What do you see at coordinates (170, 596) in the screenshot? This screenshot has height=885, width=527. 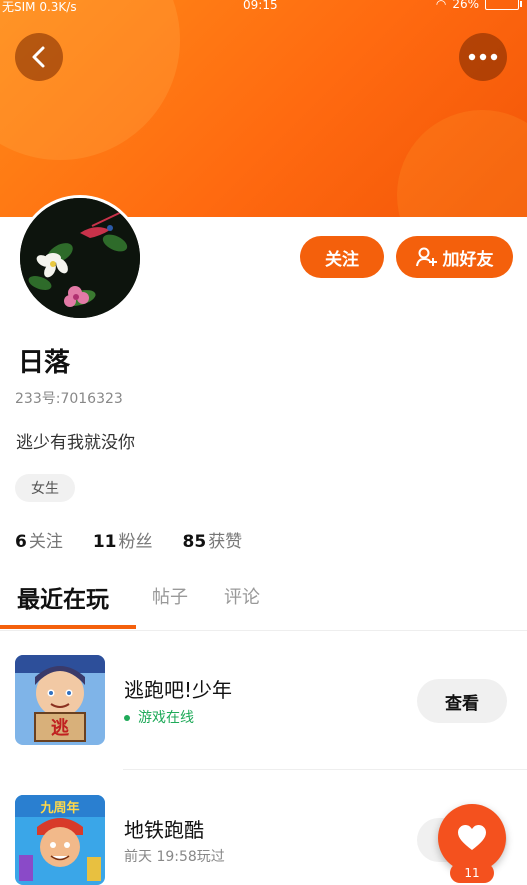 I see `tab-posts: 帖子` at bounding box center [170, 596].